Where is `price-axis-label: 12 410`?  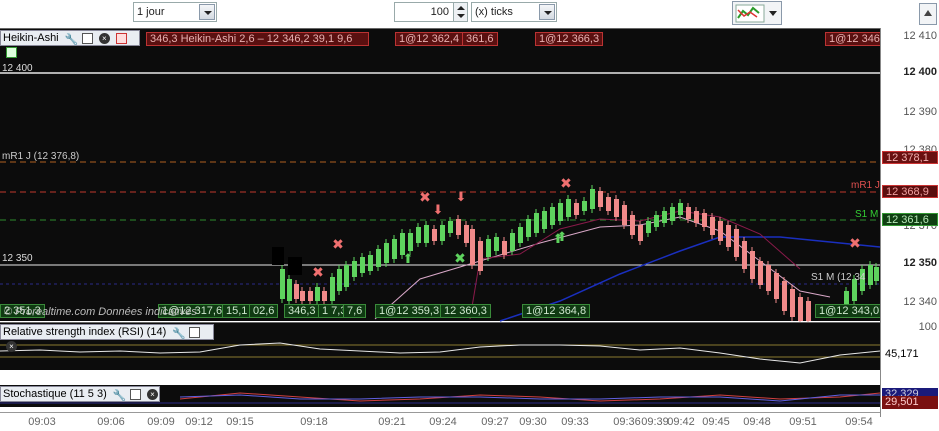 price-axis-label: 12 410 is located at coordinates (920, 36).